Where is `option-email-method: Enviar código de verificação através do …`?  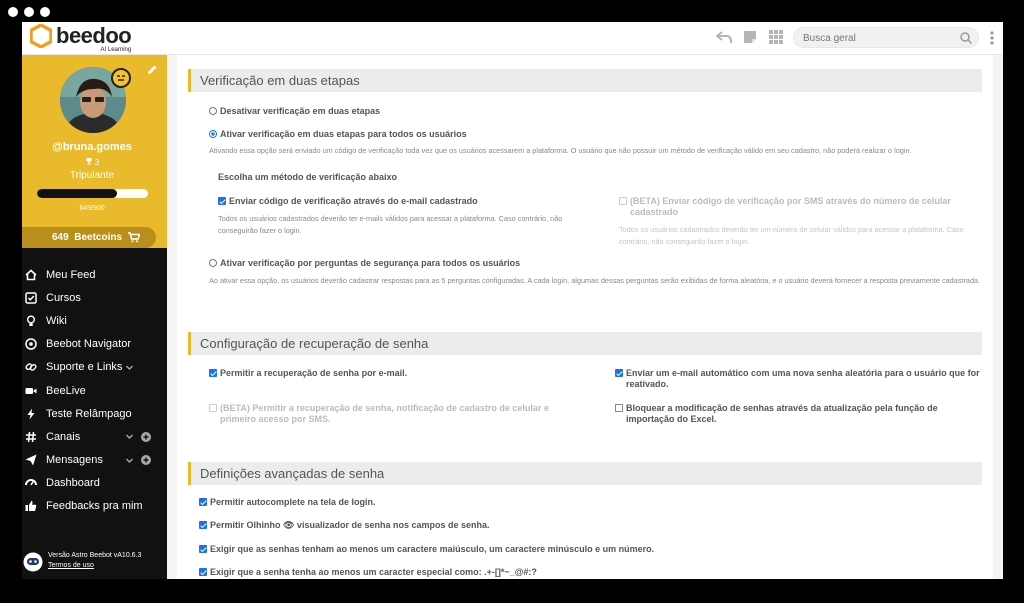 option-email-method: Enviar código de verificação através do … is located at coordinates (398, 201).